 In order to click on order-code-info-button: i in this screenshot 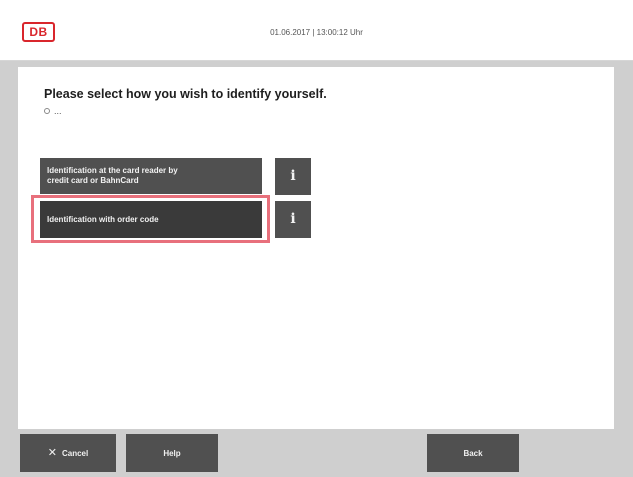, I will do `click(293, 219)`.